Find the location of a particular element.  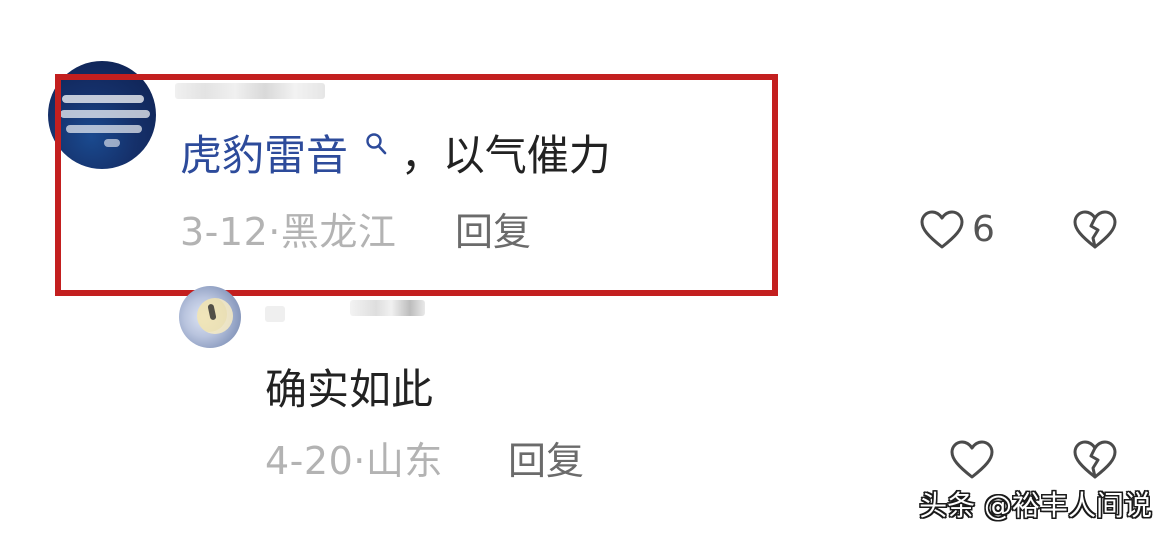

watermark: 头条 @裕丰人间说 is located at coordinates (1035, 505).